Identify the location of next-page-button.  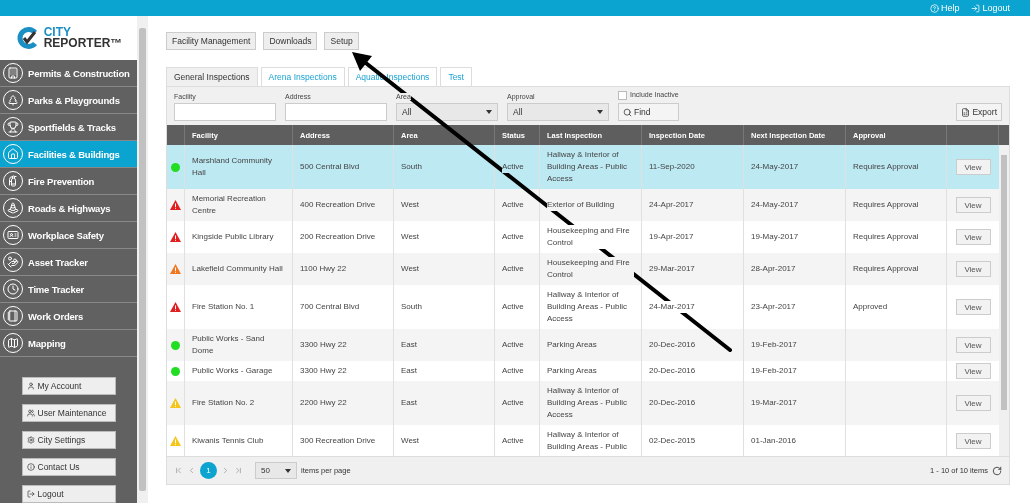
(225, 470).